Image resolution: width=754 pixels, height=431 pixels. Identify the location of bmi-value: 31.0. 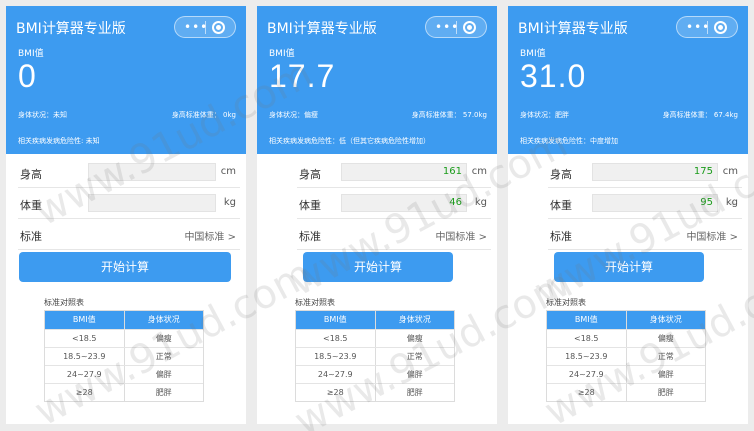
(553, 76).